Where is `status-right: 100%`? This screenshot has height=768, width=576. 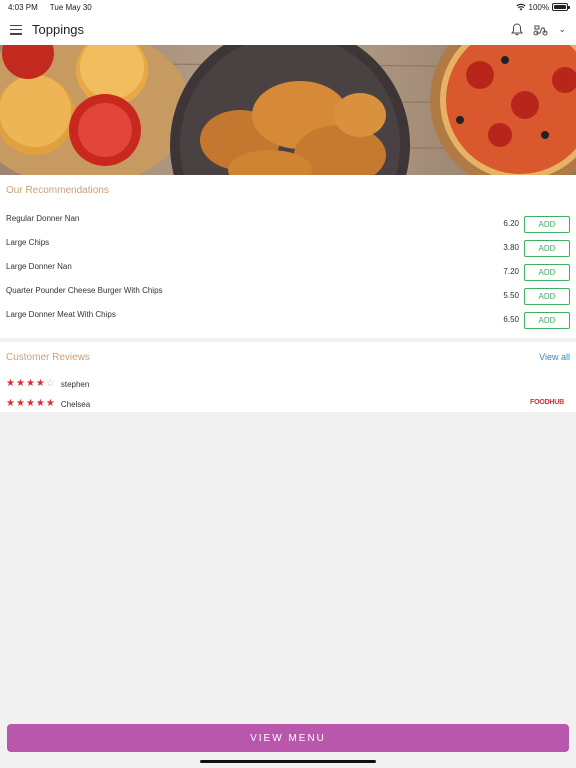
status-right: 100% is located at coordinates (542, 7).